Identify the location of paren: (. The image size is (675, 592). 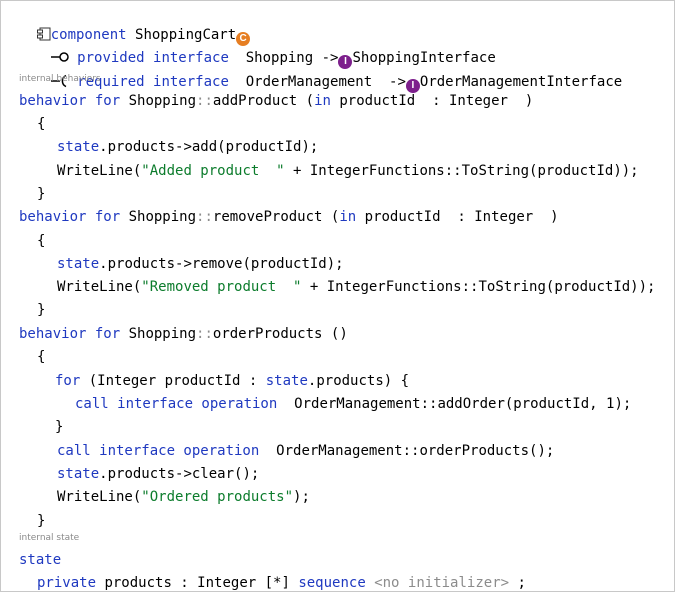
(310, 101).